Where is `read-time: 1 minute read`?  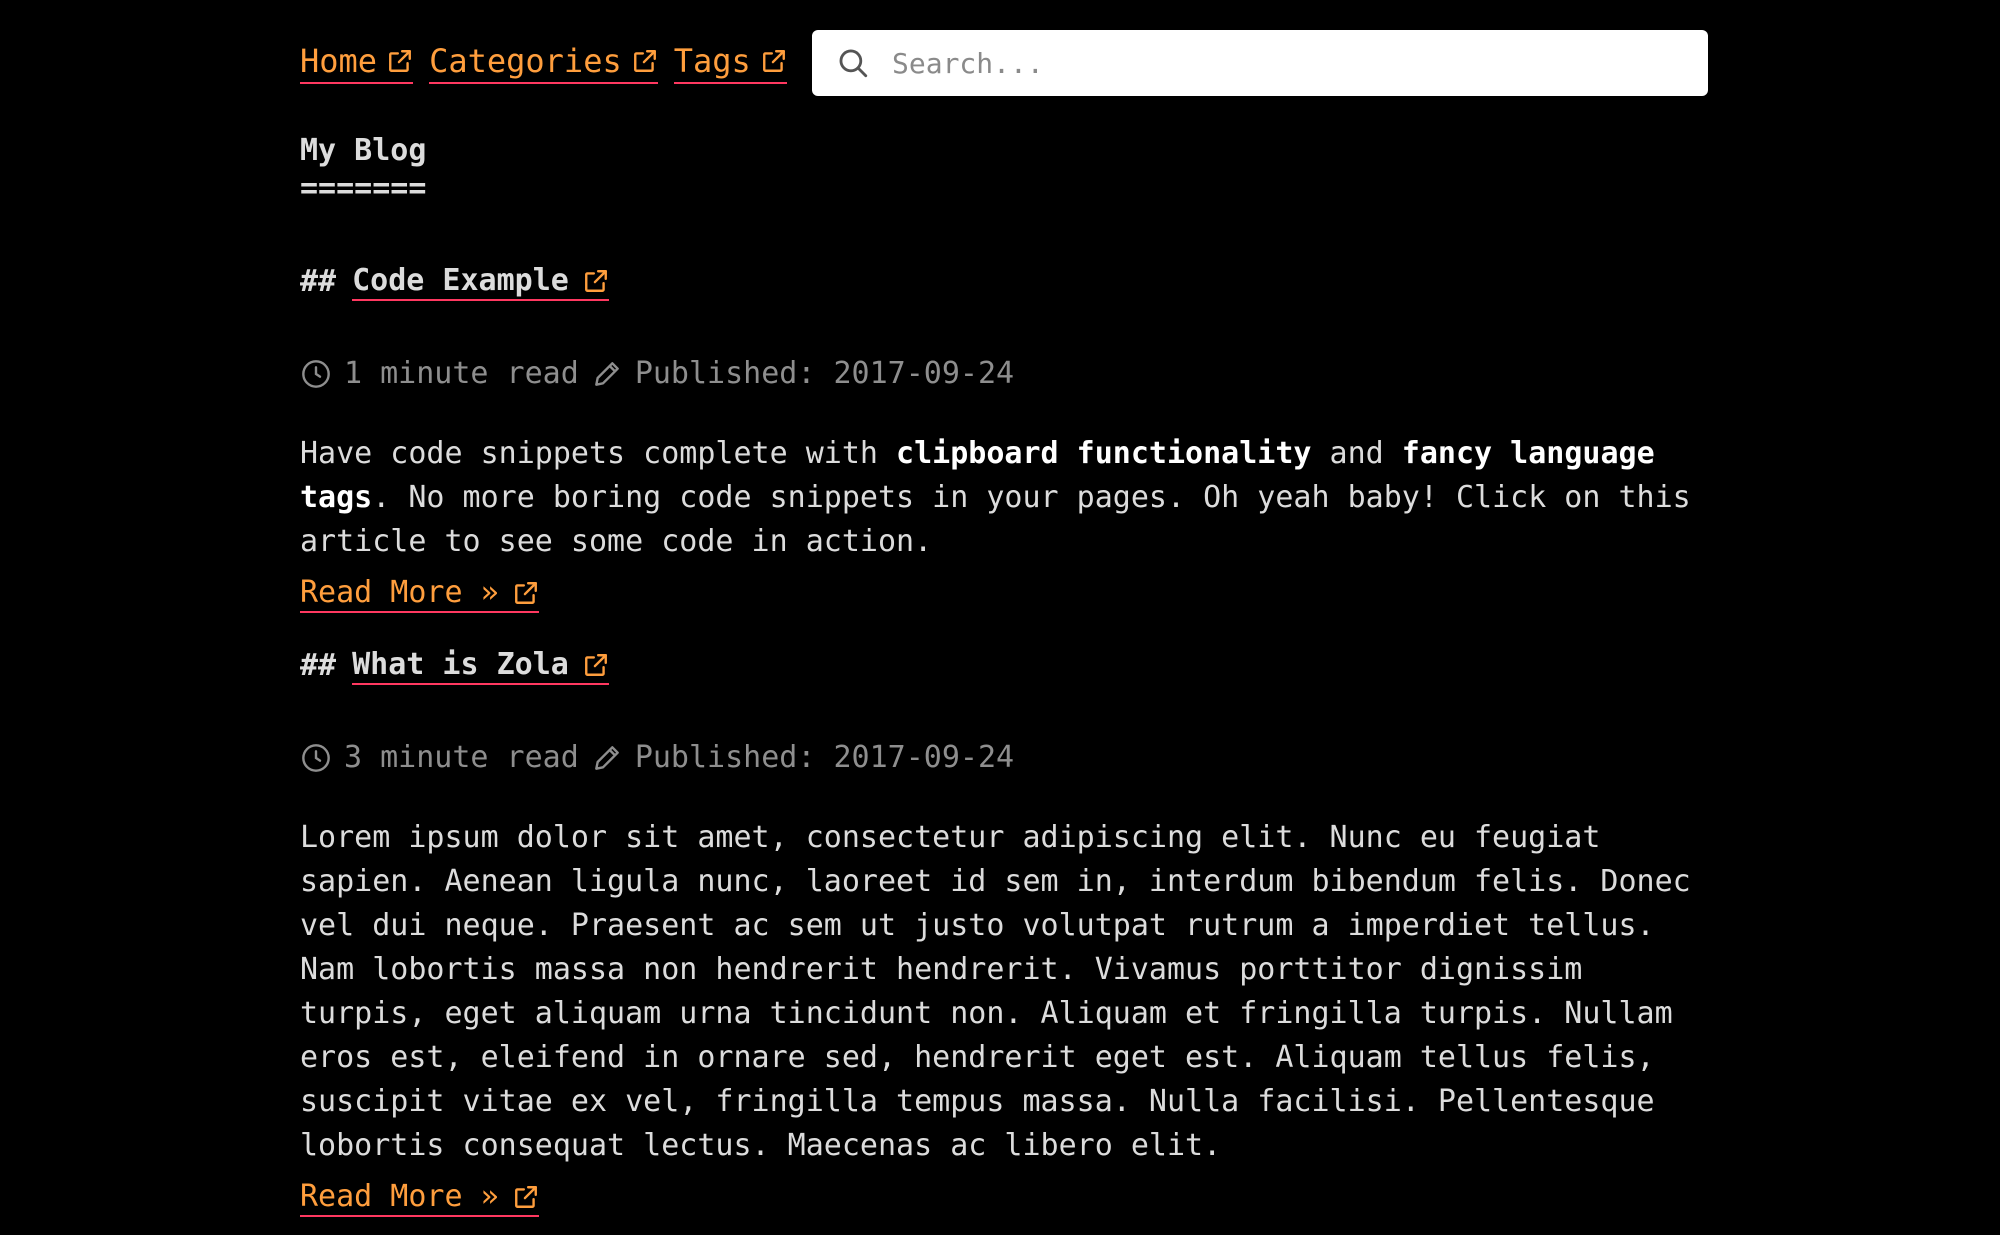 read-time: 1 minute read is located at coordinates (461, 373).